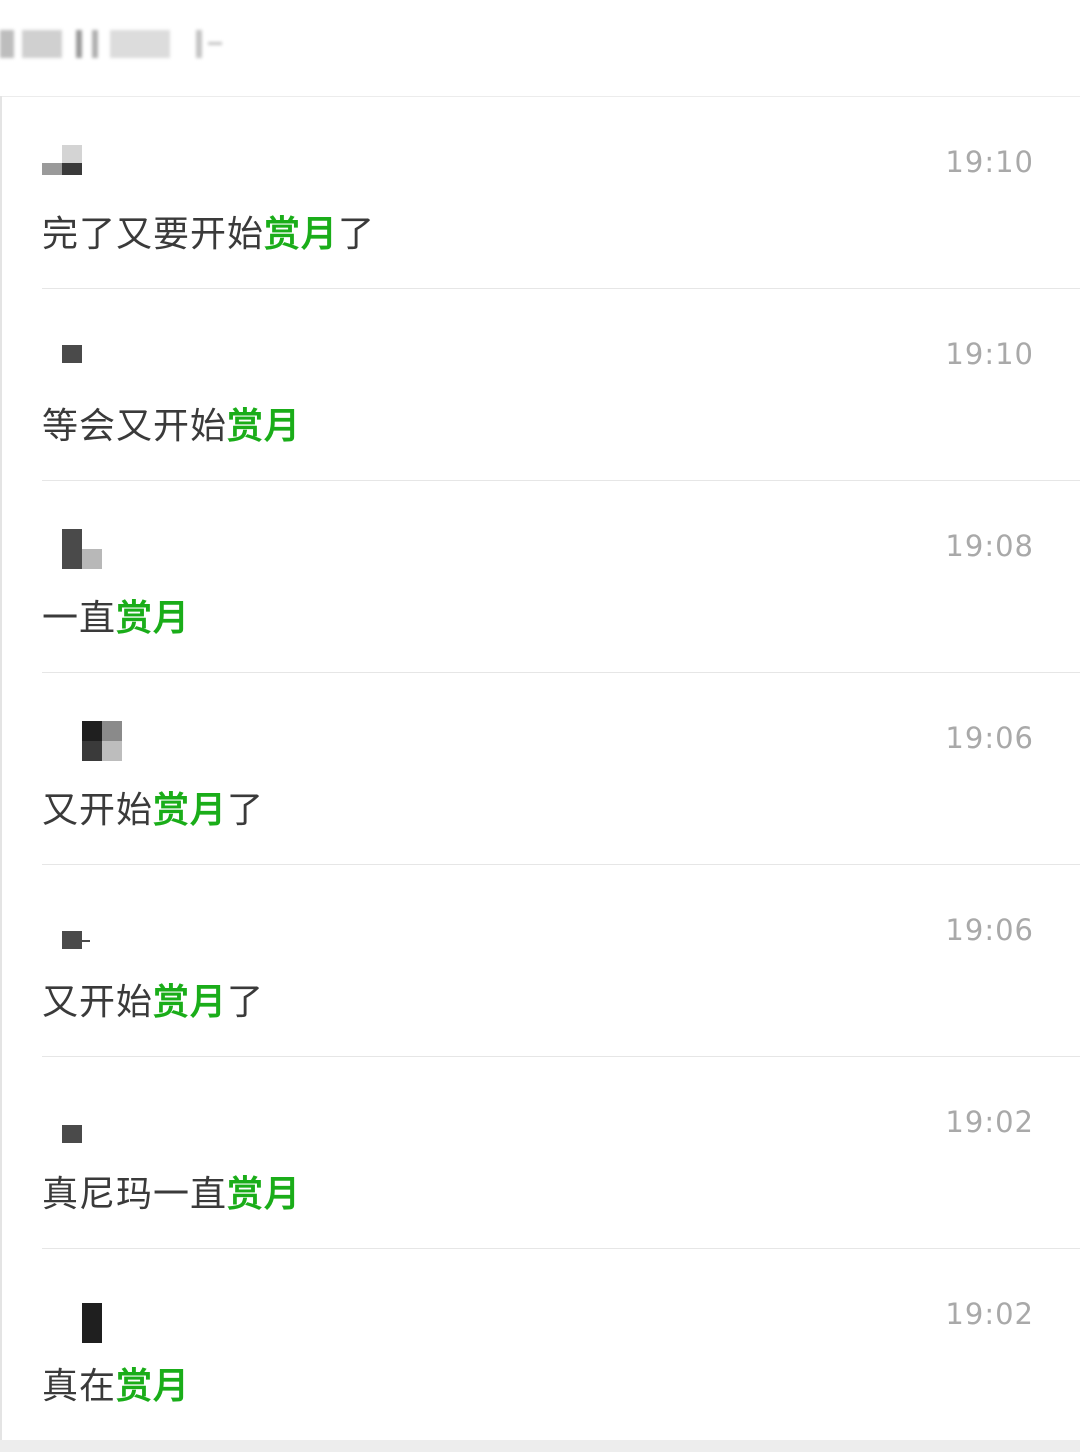  Describe the element at coordinates (561, 385) in the screenshot. I see `list-item: 19:10 等会又开始赏月` at that location.